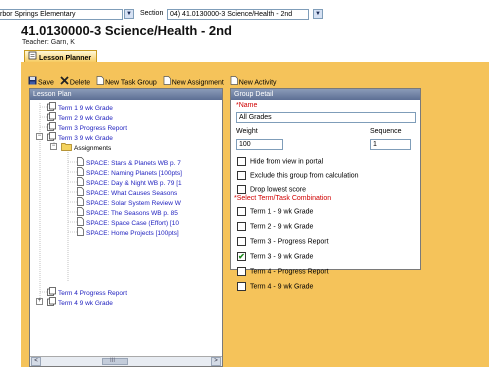 The width and height of the screenshot is (489, 367). Describe the element at coordinates (65, 58) in the screenshot. I see `tab-label: Lesson Planner` at that location.